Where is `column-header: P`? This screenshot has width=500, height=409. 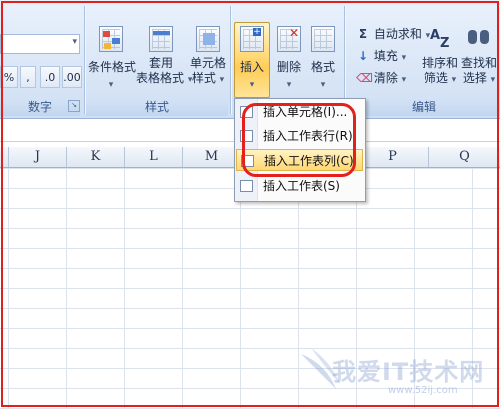 column-header: P is located at coordinates (392, 157).